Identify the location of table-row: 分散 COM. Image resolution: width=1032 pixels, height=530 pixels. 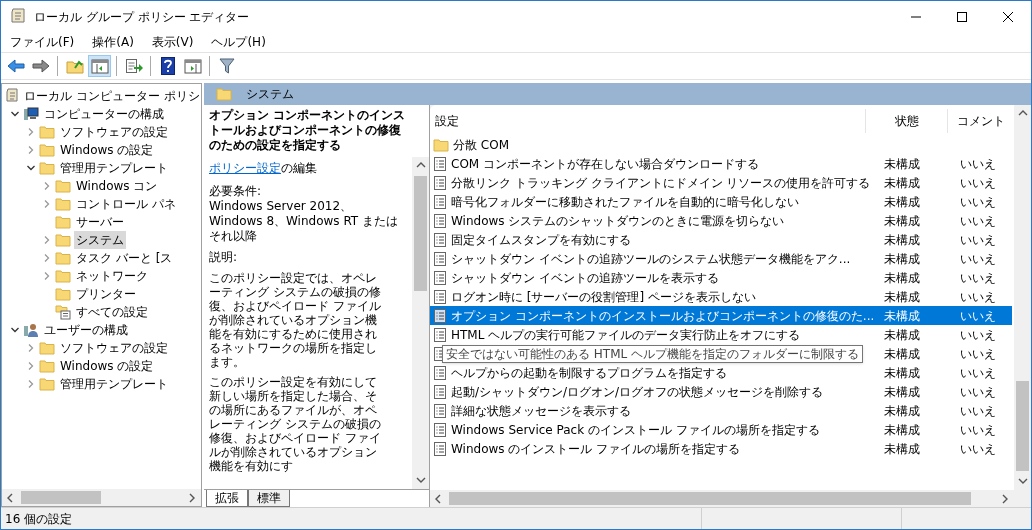
(721, 144).